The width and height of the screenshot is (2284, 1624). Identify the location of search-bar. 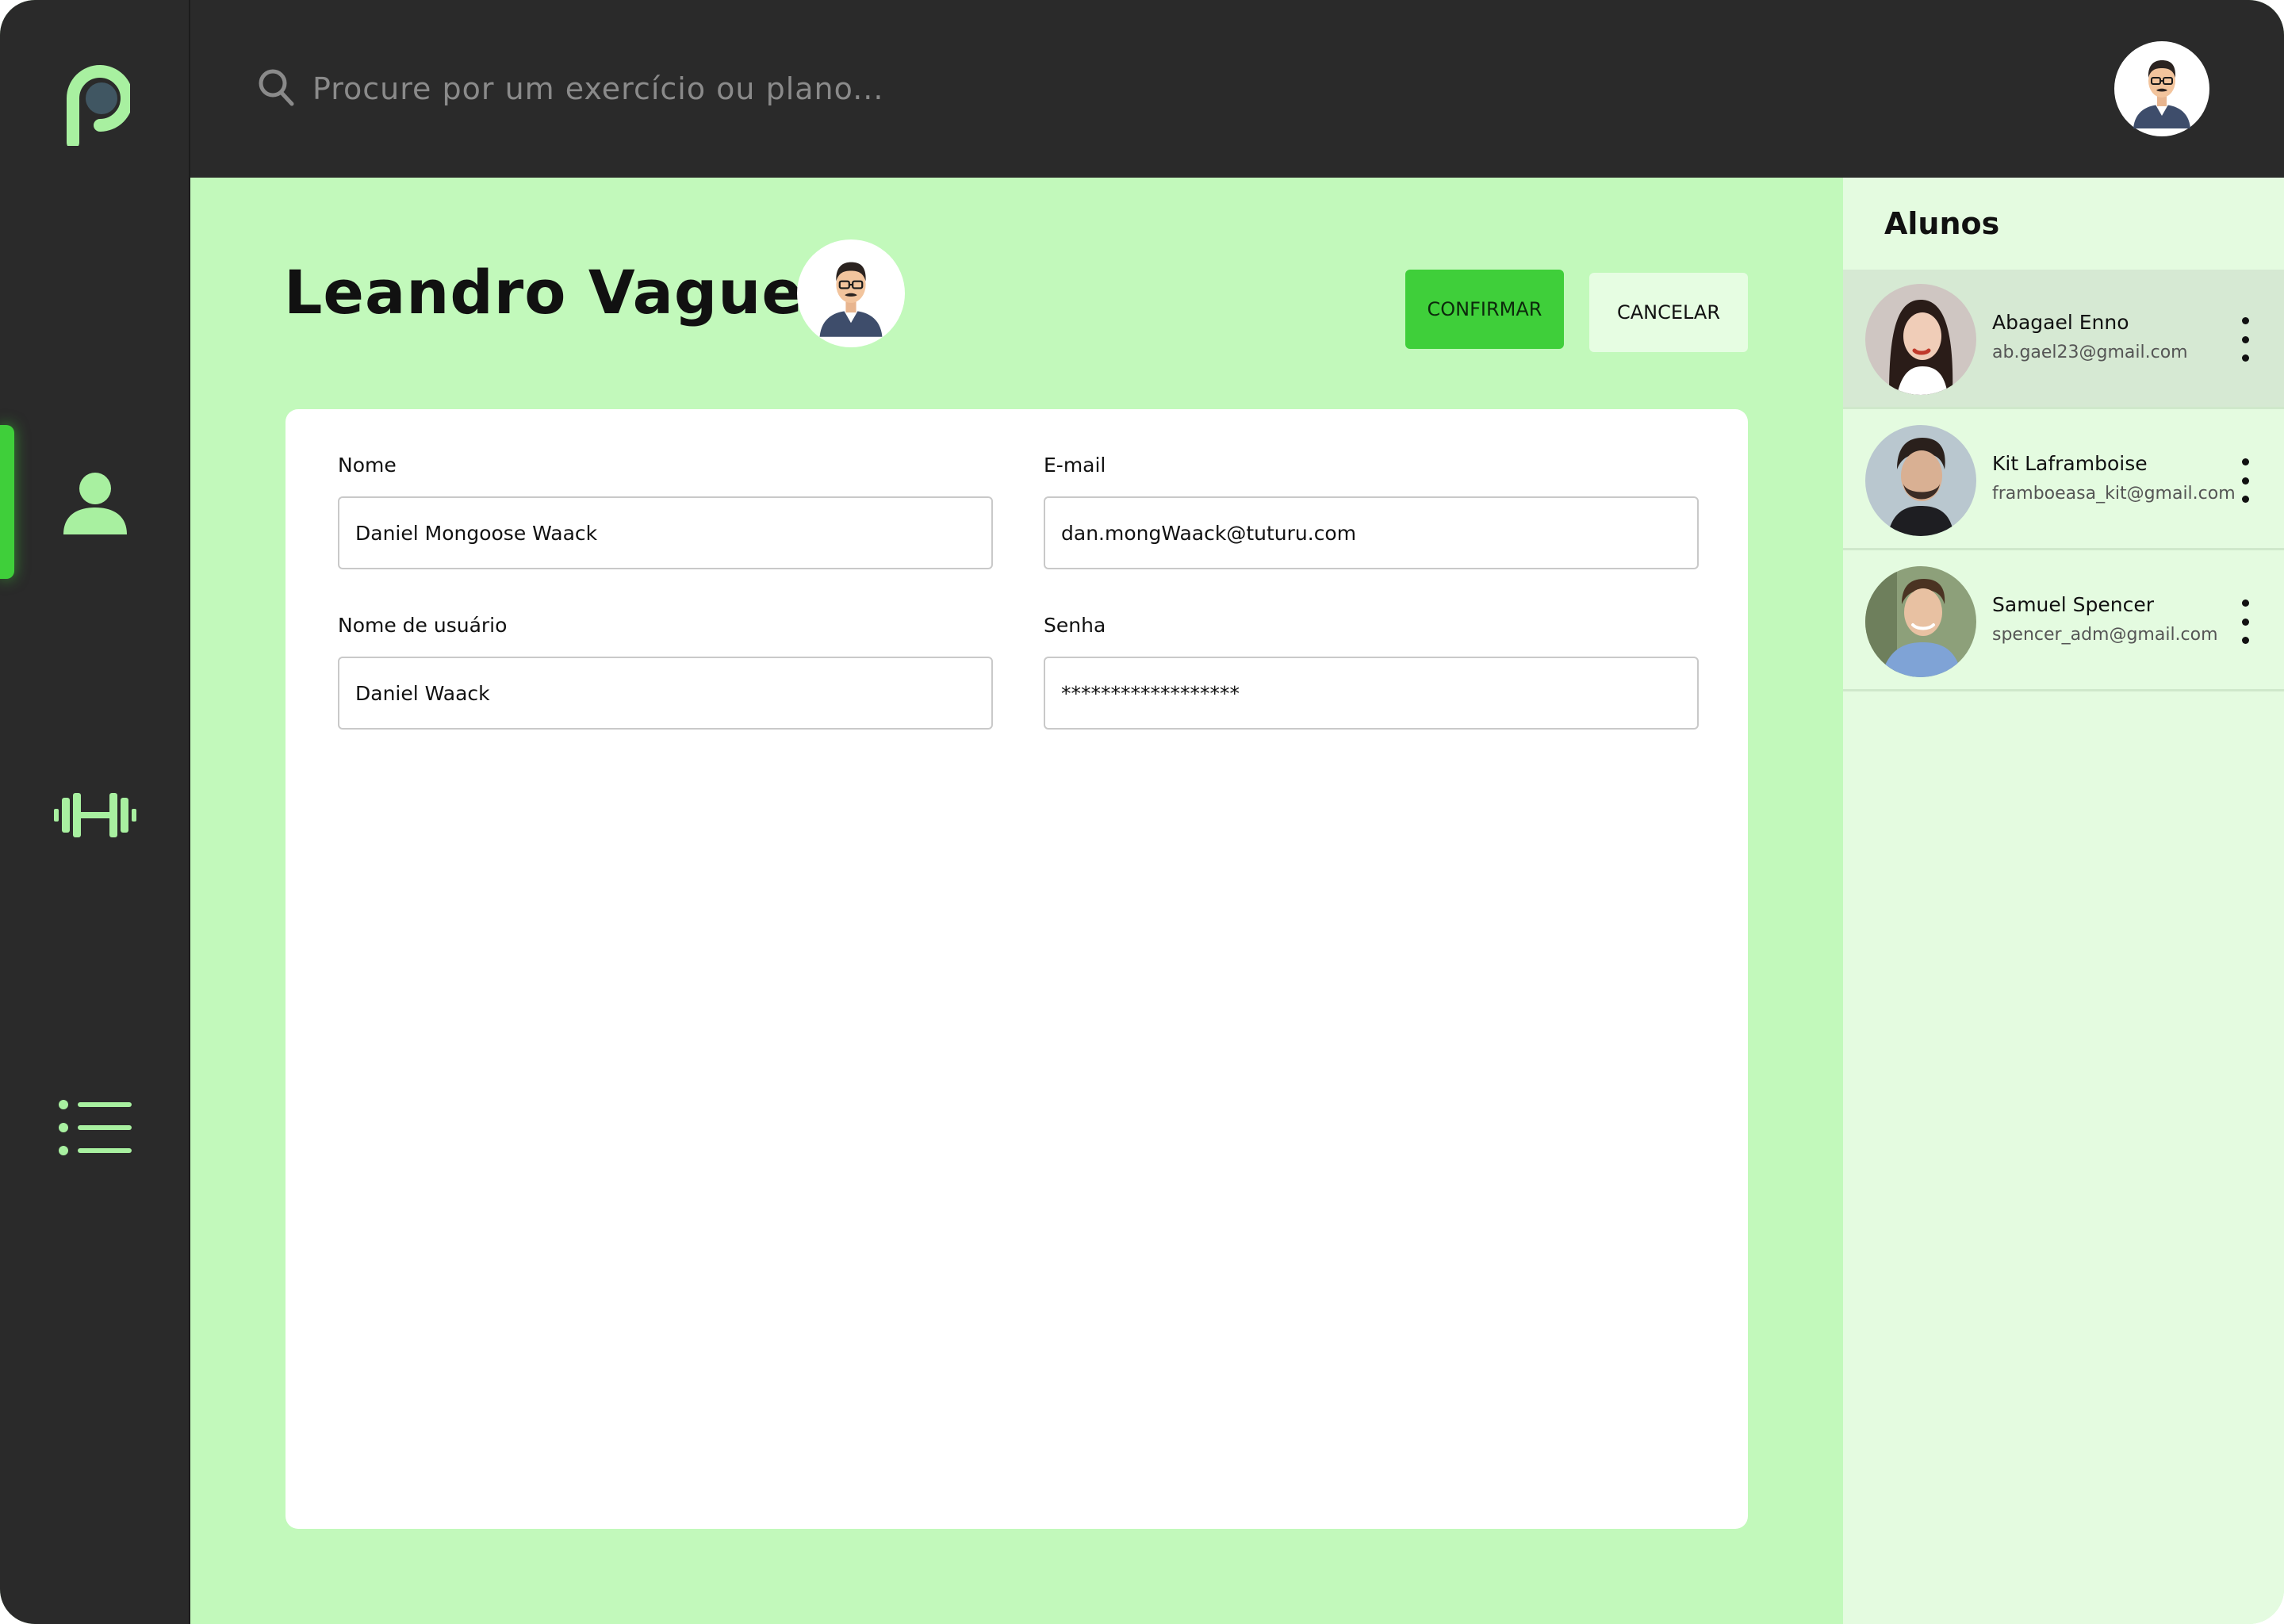
(733, 88).